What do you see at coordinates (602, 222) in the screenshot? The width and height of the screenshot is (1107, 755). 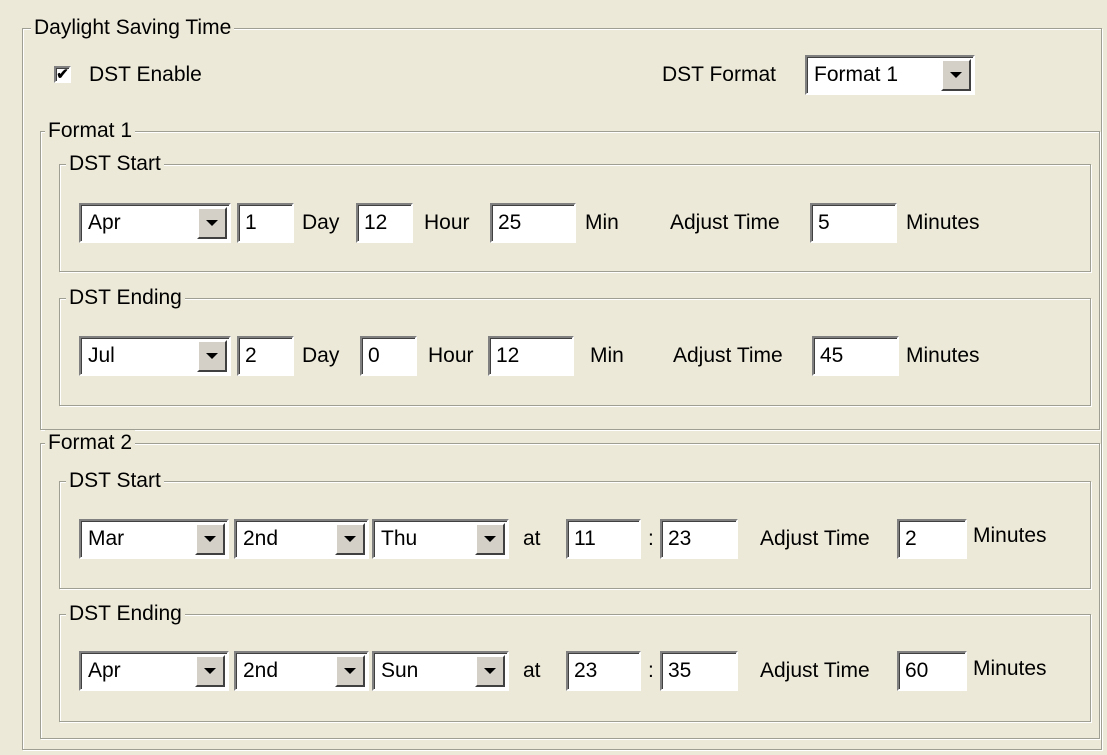 I see `format1-start-min-label: Min` at bounding box center [602, 222].